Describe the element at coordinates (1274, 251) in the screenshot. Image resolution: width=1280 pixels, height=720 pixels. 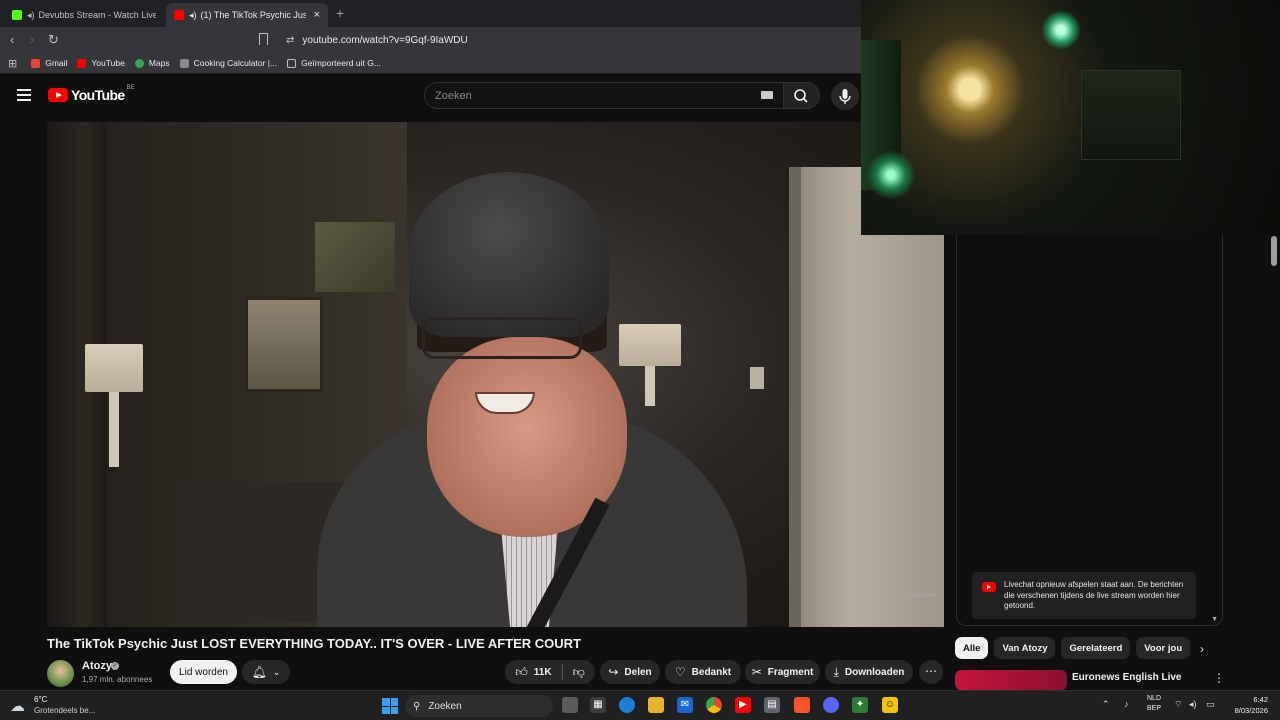
I see `scrollbar-thumb` at that location.